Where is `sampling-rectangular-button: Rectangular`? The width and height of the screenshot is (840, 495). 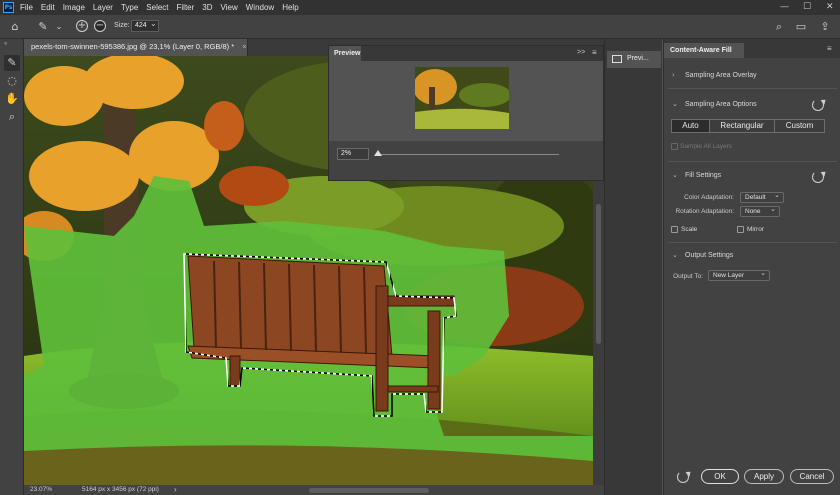
sampling-rectangular-button: Rectangular is located at coordinates (742, 126).